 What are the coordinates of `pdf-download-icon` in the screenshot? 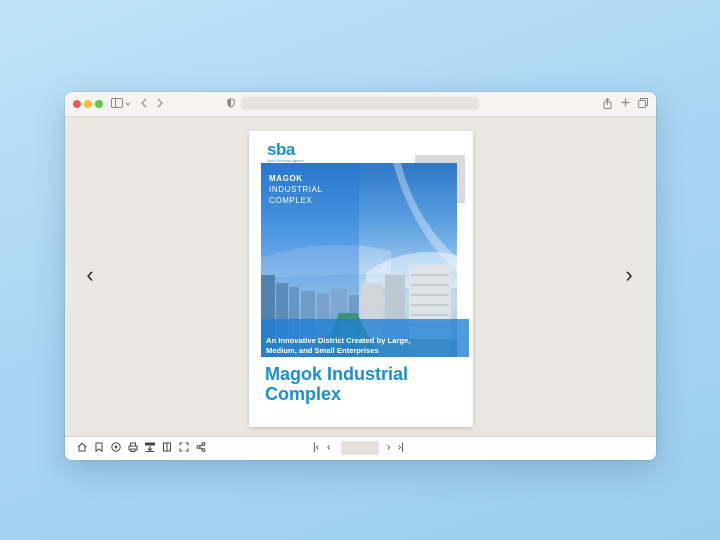 It's located at (150, 449).